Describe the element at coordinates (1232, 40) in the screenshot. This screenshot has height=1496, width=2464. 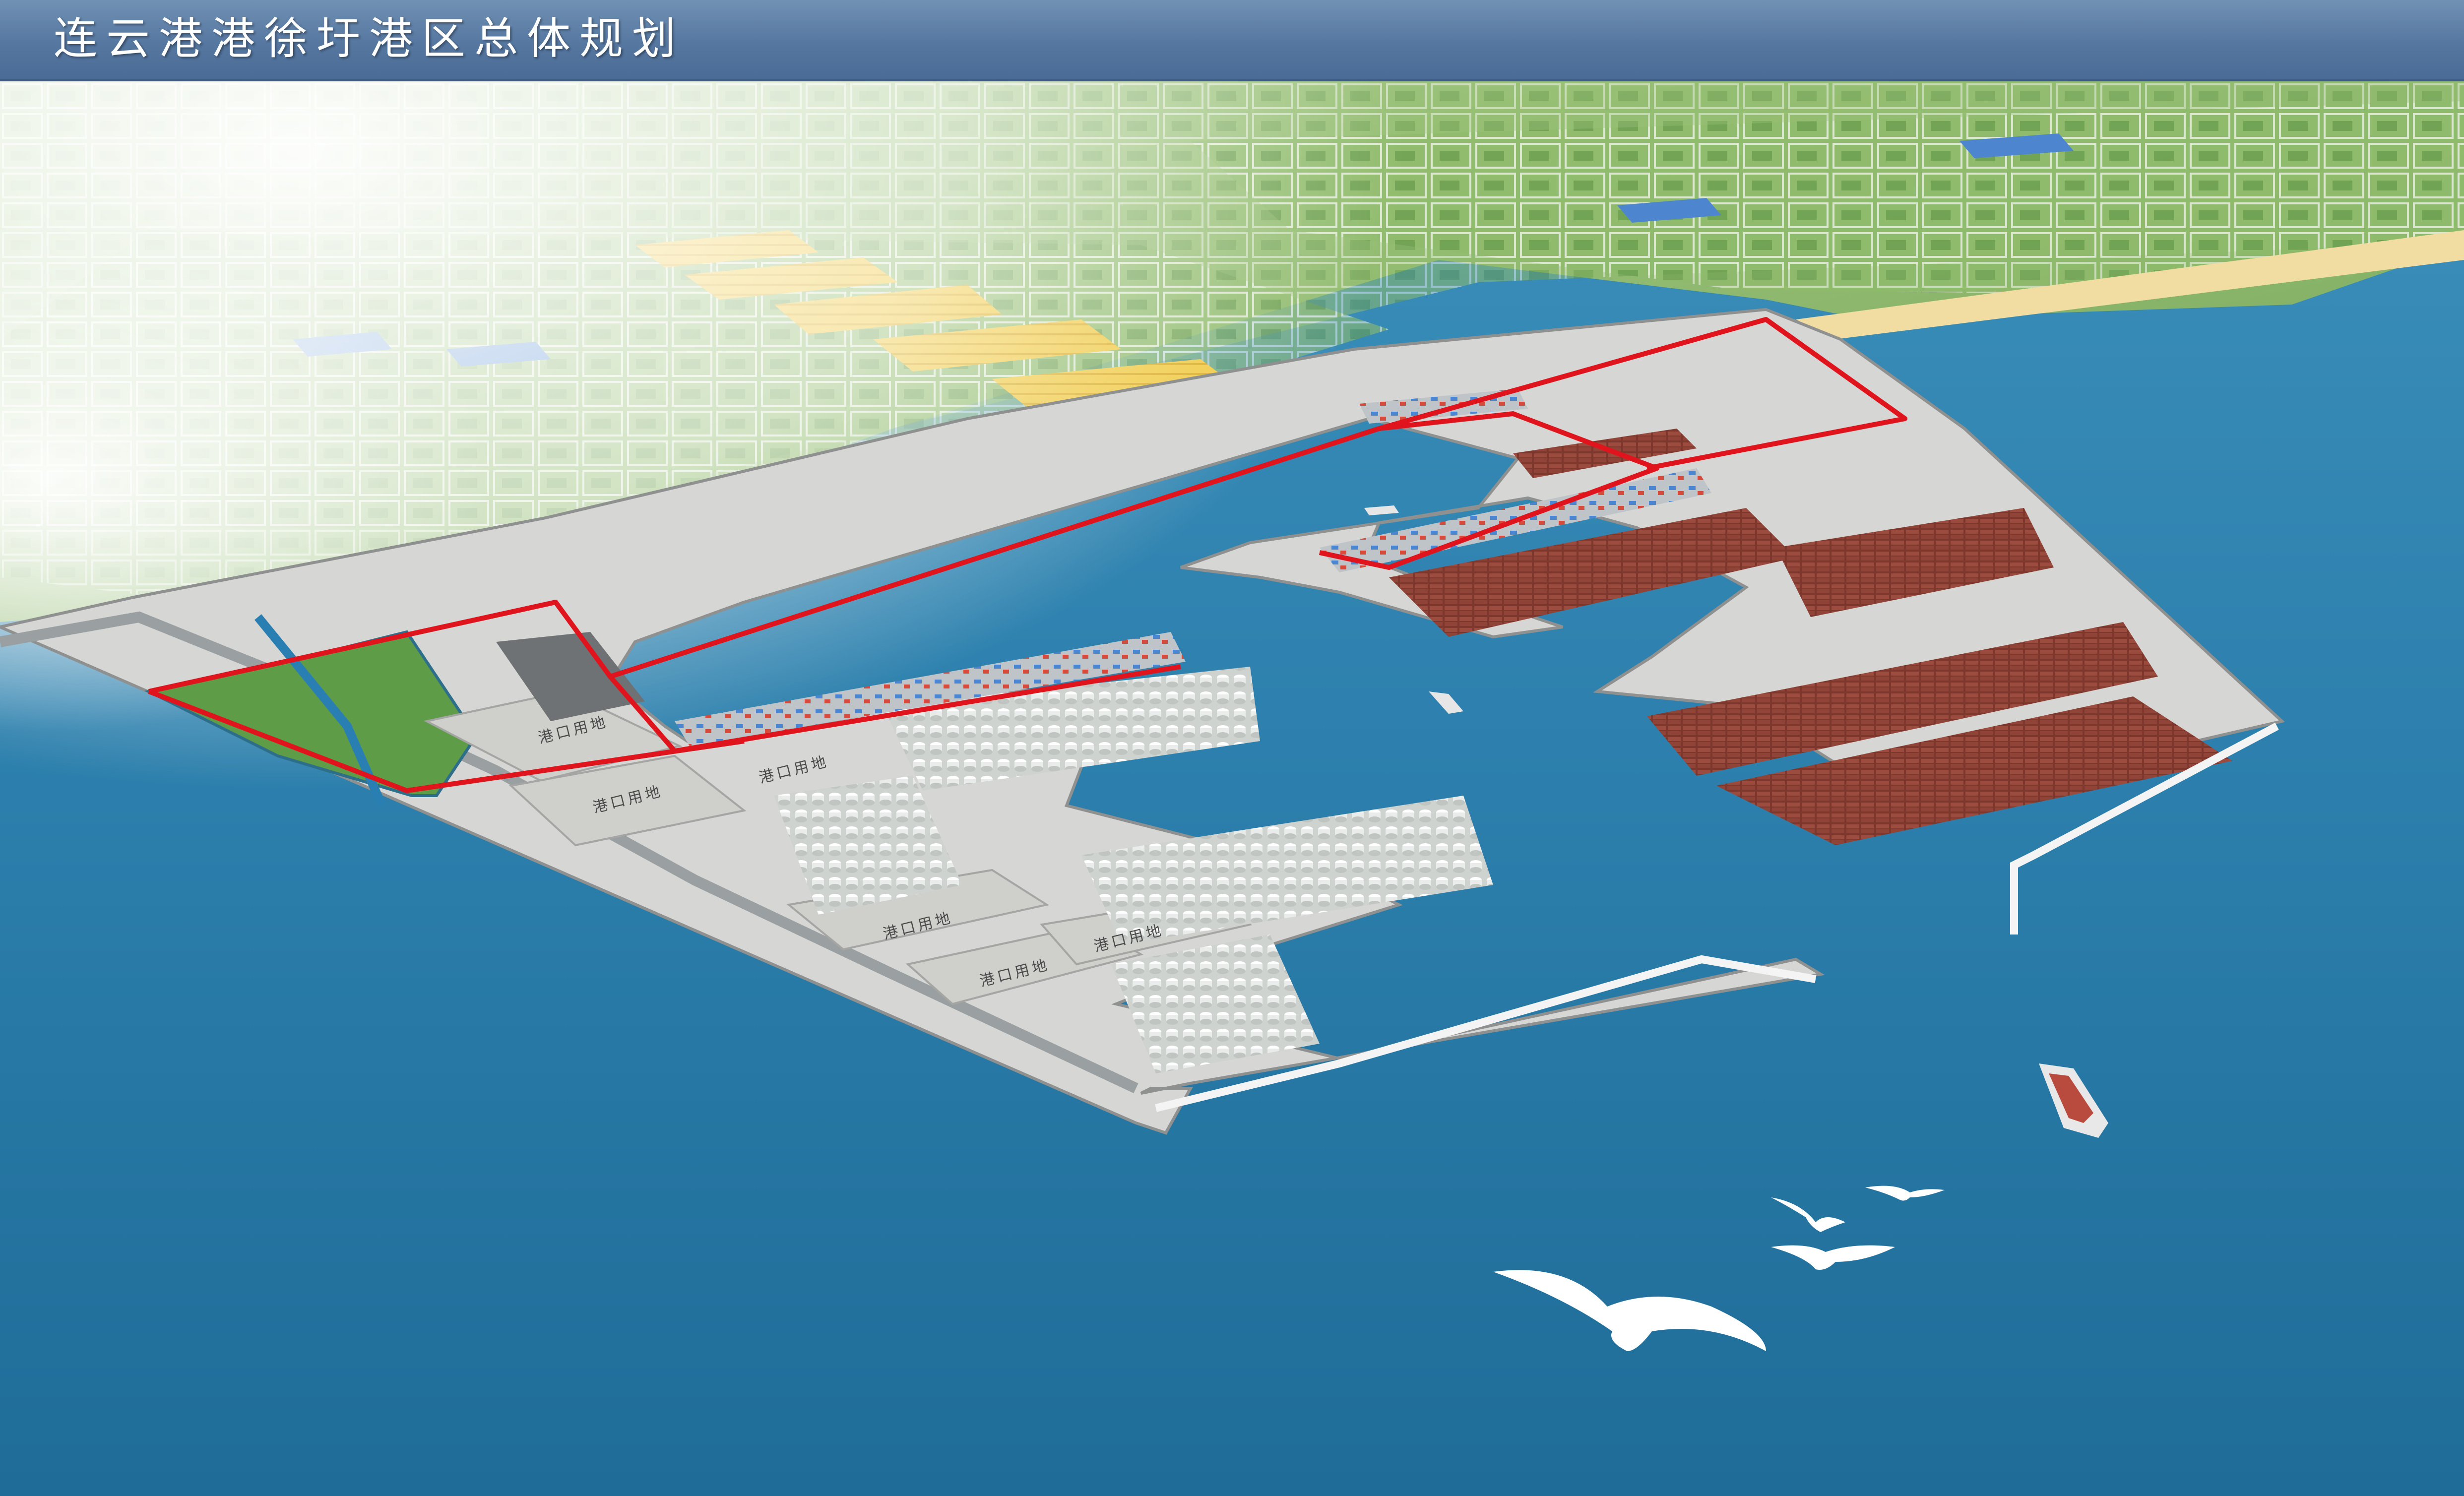
I see `title-bar: 连云港港徐圩港区总体规划` at that location.